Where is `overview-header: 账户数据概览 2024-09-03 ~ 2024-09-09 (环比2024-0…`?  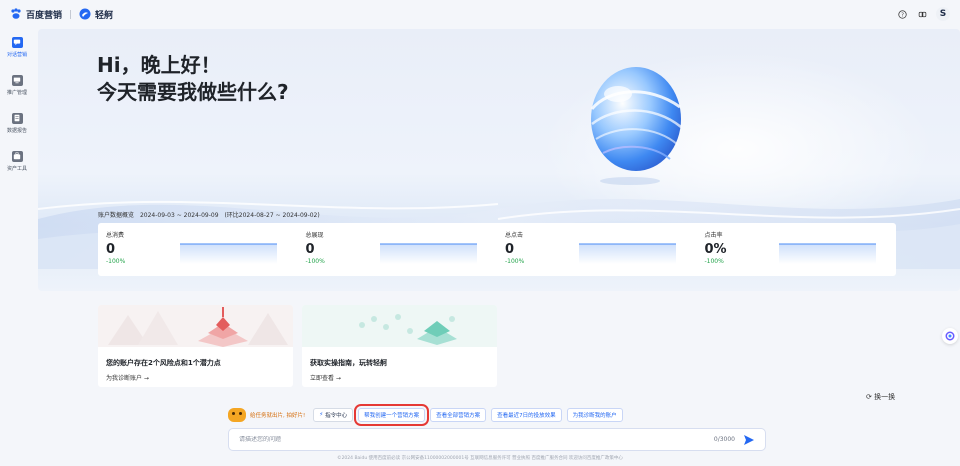
overview-header: 账户数据概览 2024-09-03 ~ 2024-09-09 (环比2024-0… is located at coordinates (209, 214).